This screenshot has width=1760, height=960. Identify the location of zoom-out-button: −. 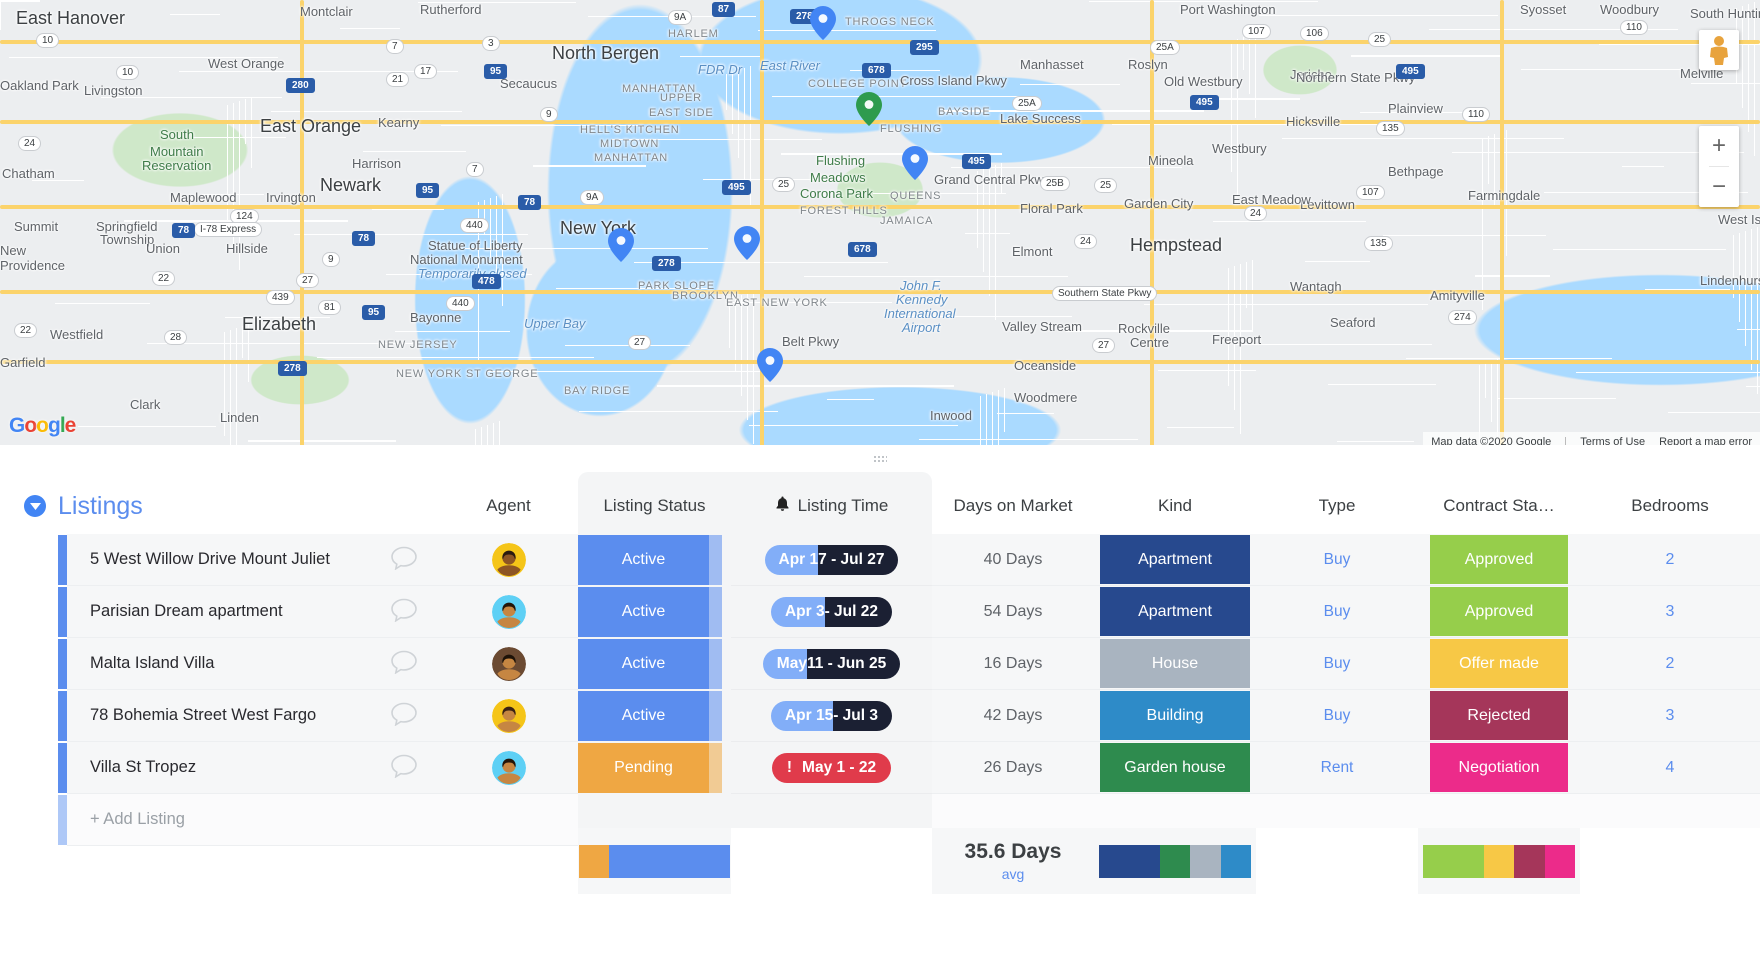
(1719, 187).